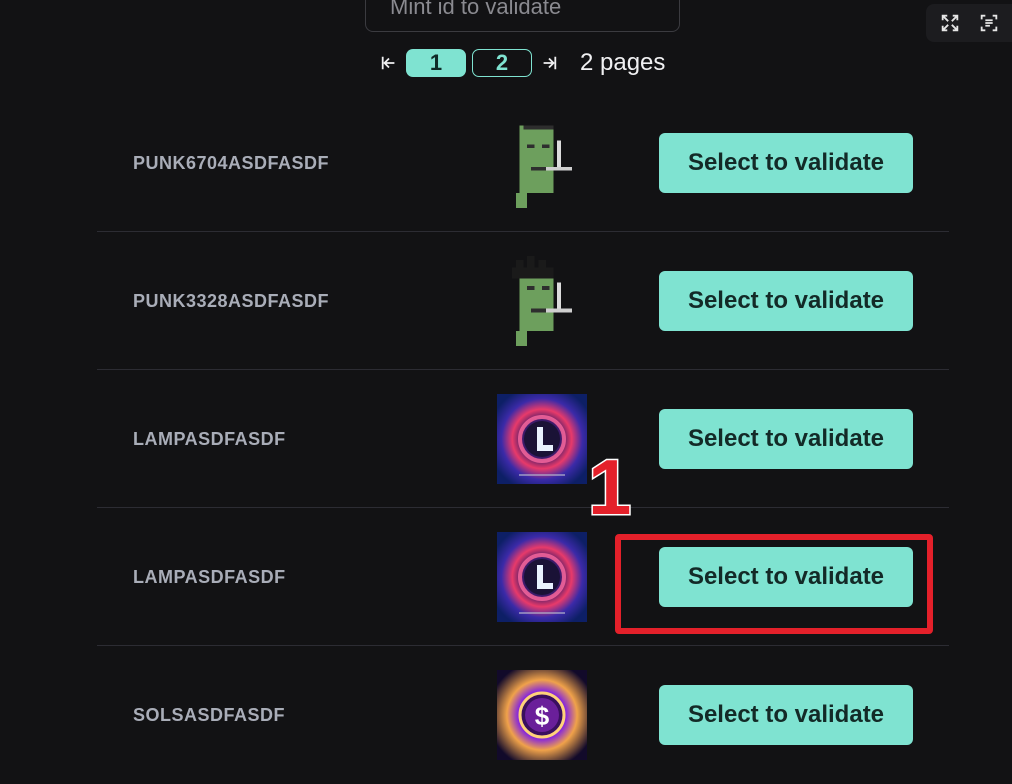 The image size is (1012, 784). I want to click on mint-id-search-input: Mint id to validate, so click(522, 16).